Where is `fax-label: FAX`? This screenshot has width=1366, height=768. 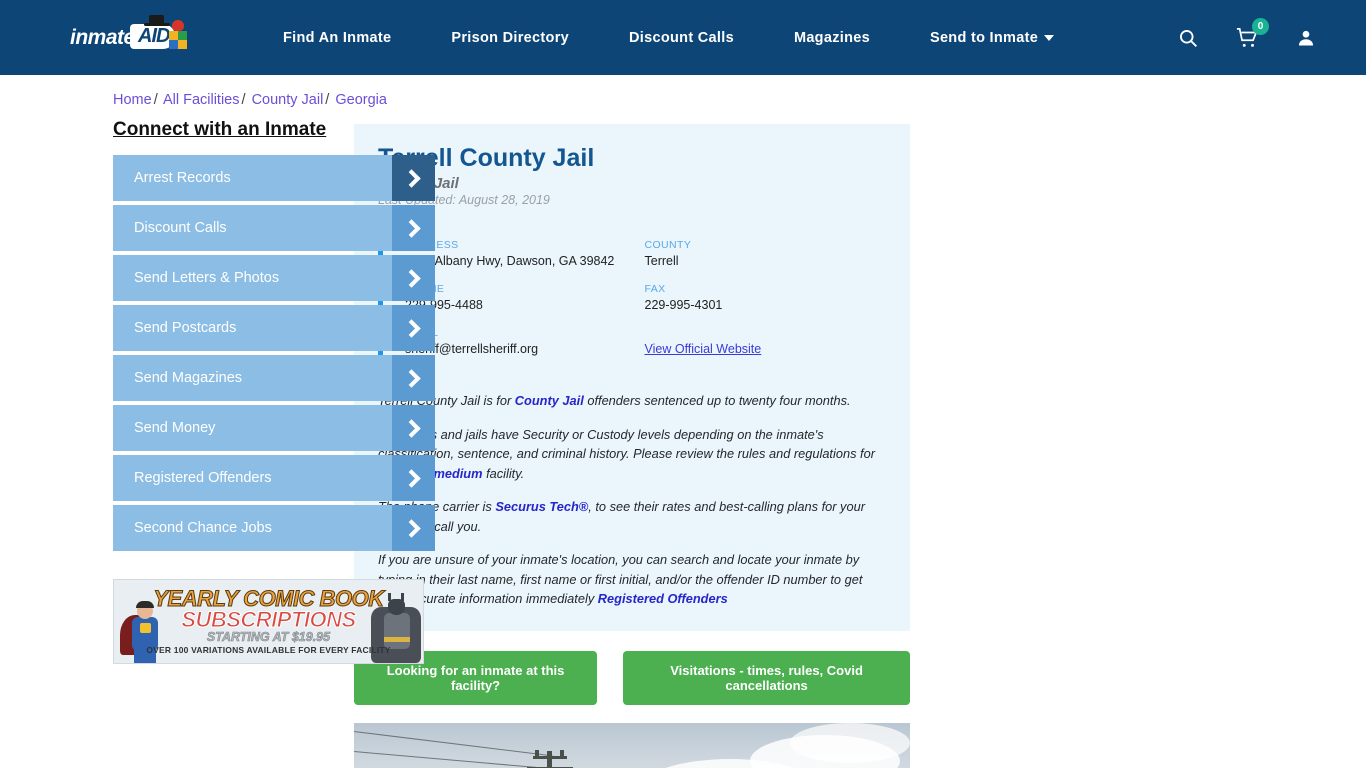
fax-label: FAX is located at coordinates (655, 289).